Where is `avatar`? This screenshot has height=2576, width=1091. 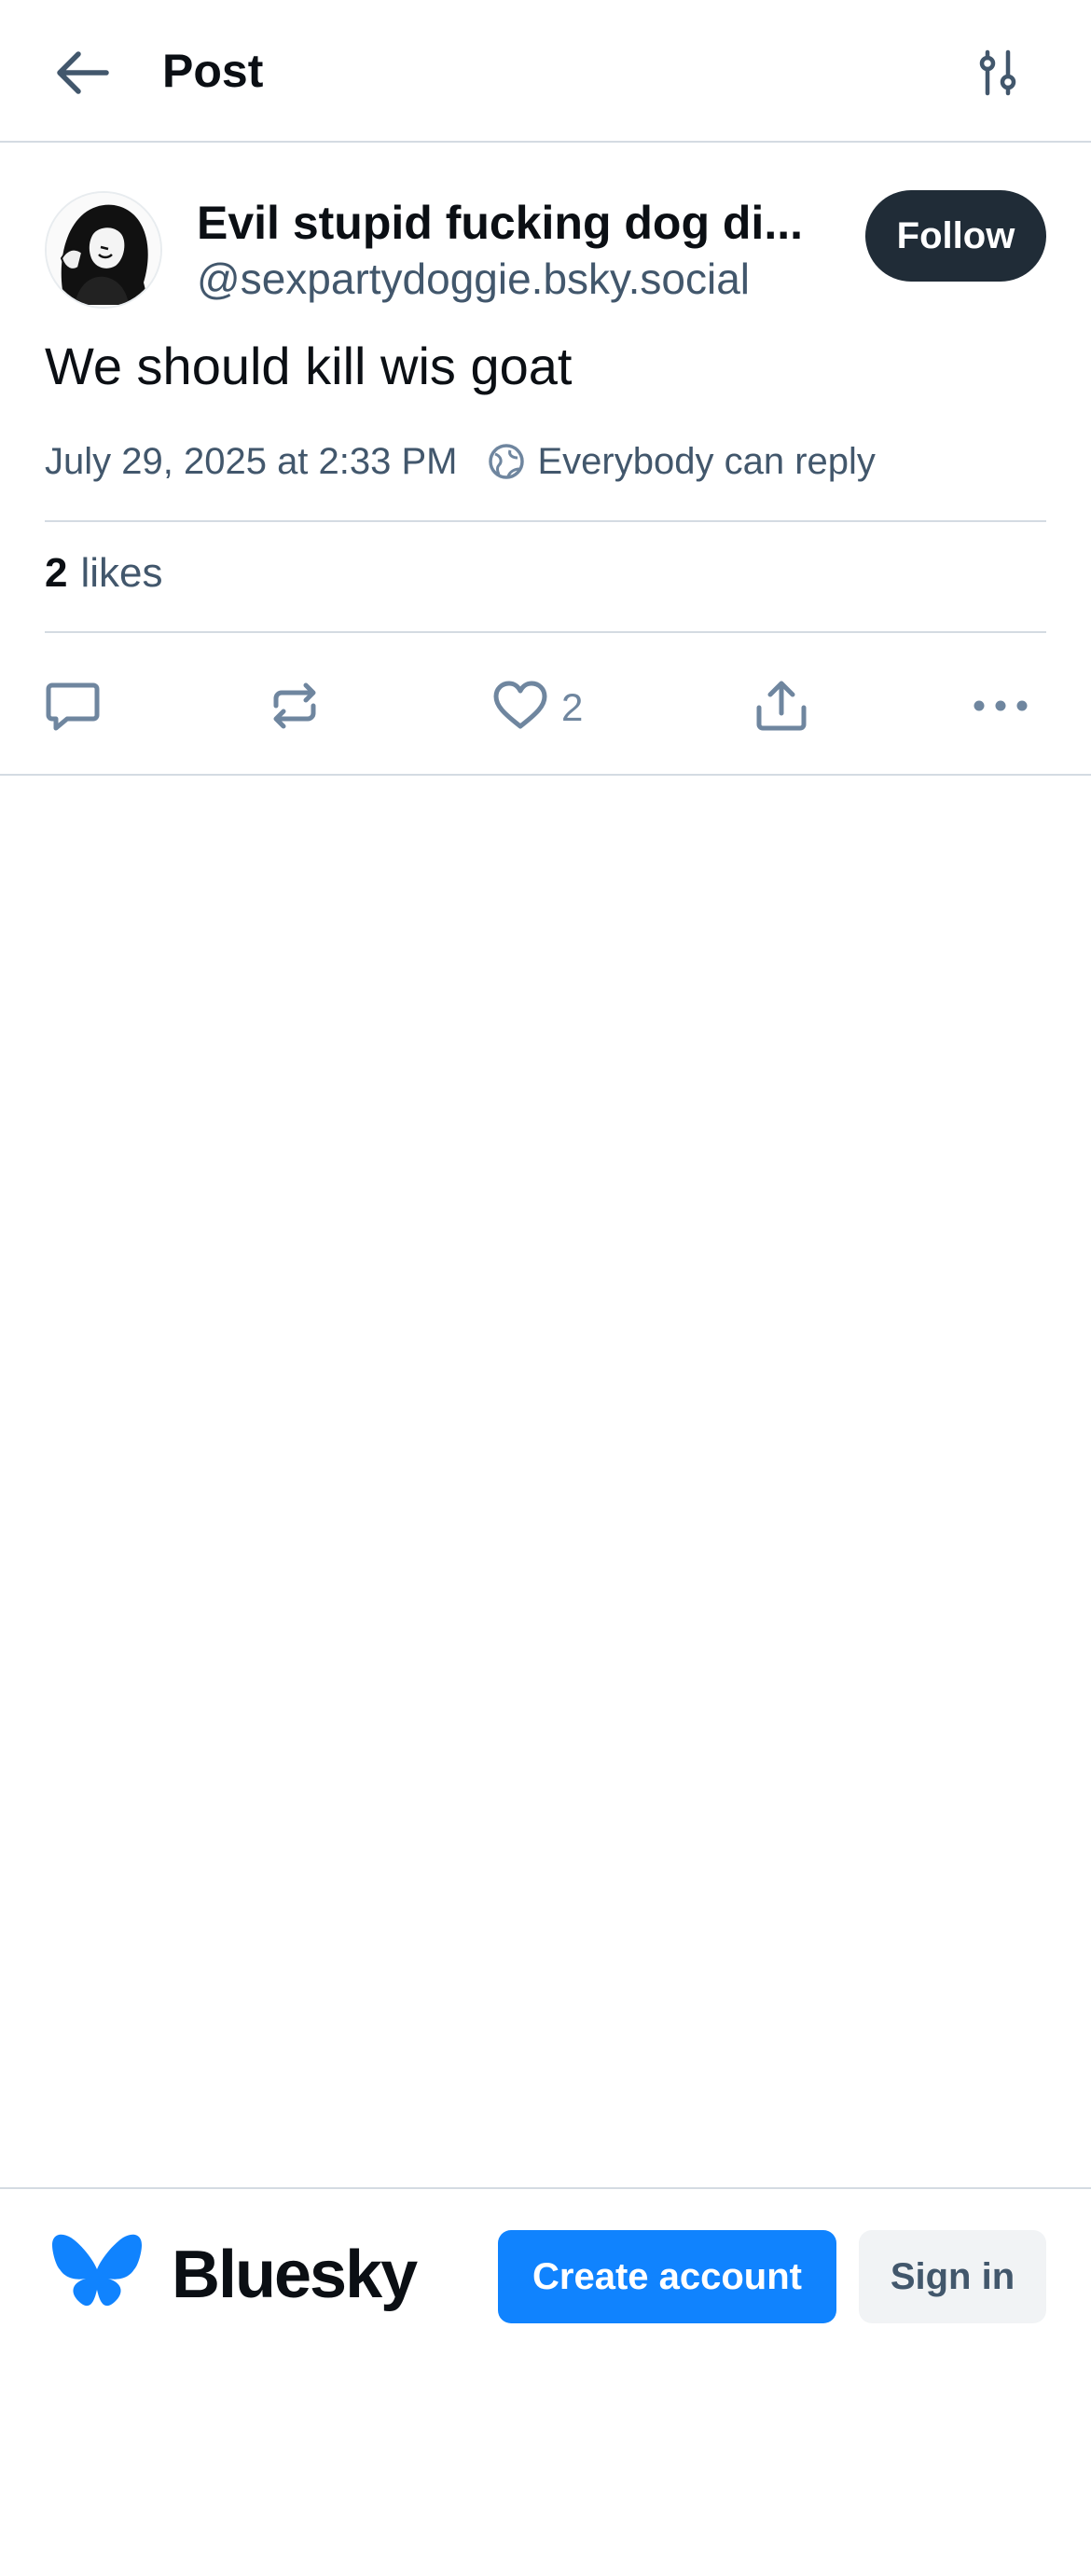
avatar is located at coordinates (103, 250).